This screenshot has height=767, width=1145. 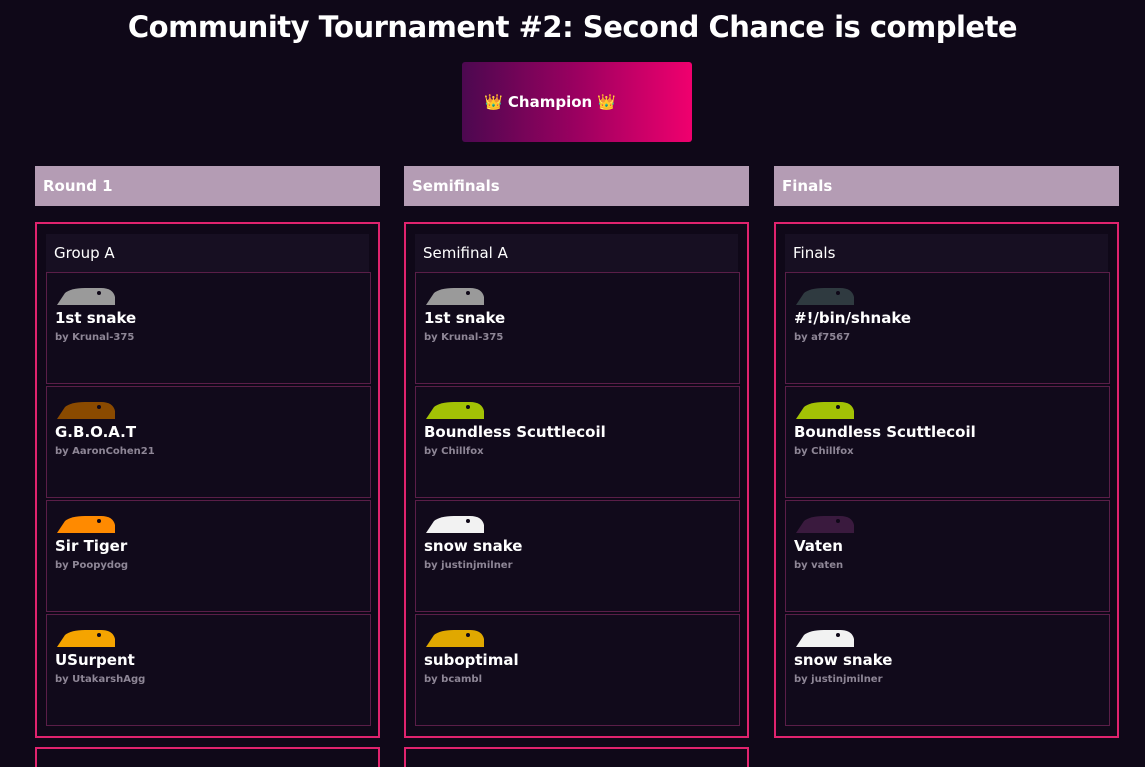 I want to click on snake-entry: Vaten by vaten, so click(x=947, y=556).